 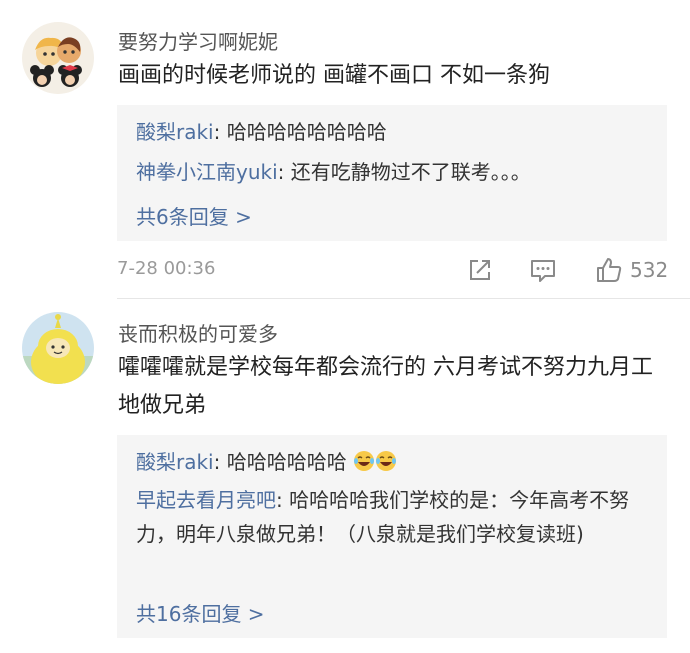 I want to click on comment-content: 嚯嚯嚯就是学校每年都会流行的 六月考试不努力九月工地做兄弟, so click(x=385, y=386).